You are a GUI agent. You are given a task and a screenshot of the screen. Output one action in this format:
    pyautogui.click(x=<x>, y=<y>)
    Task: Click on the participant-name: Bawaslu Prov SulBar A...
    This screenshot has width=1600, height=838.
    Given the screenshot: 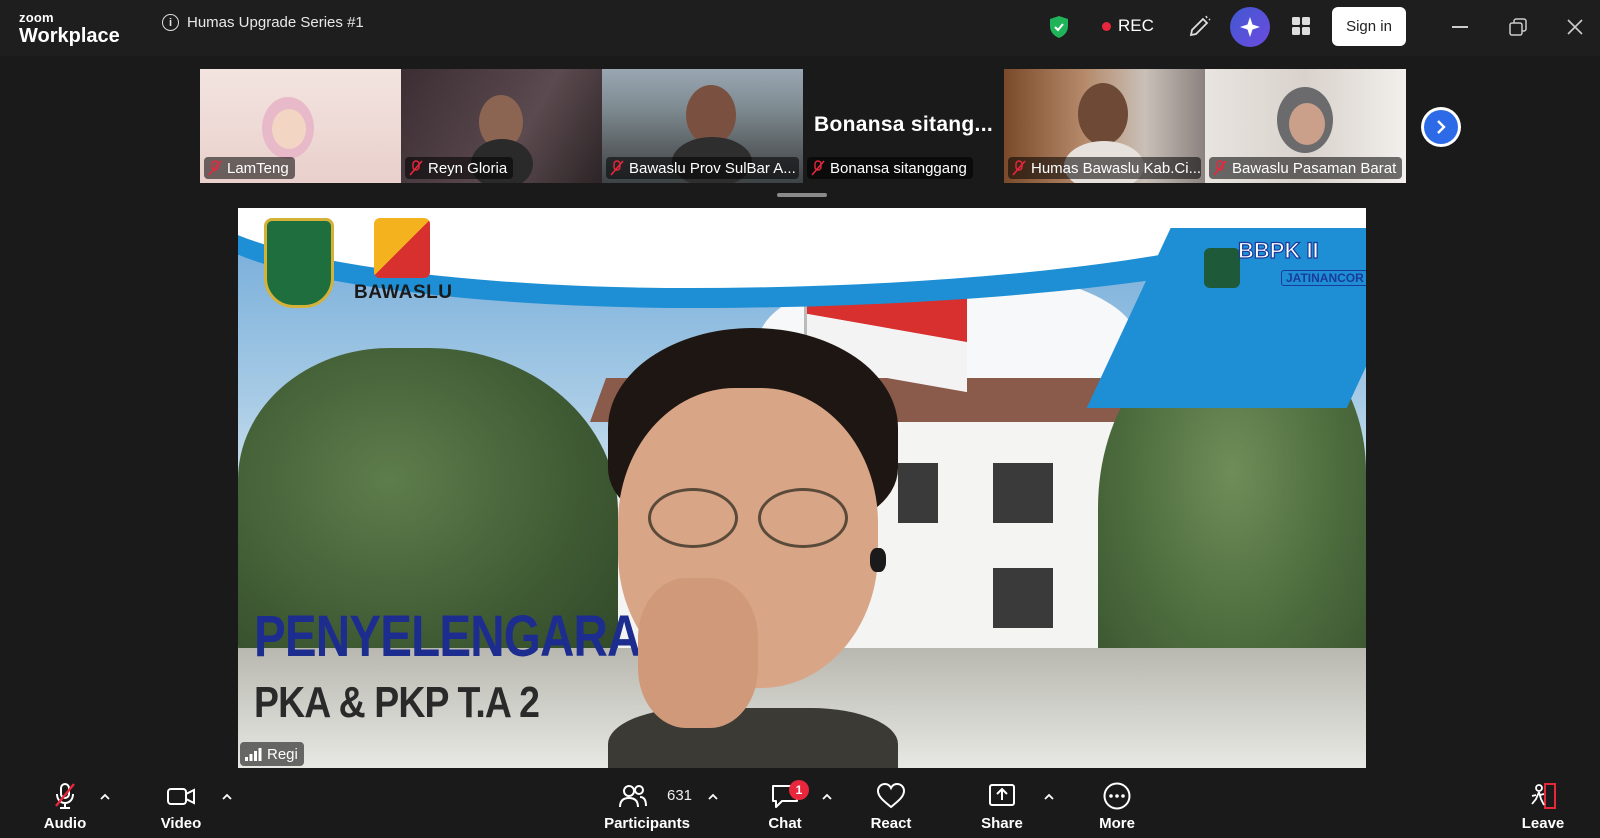 What is the action you would take?
    pyautogui.click(x=712, y=168)
    